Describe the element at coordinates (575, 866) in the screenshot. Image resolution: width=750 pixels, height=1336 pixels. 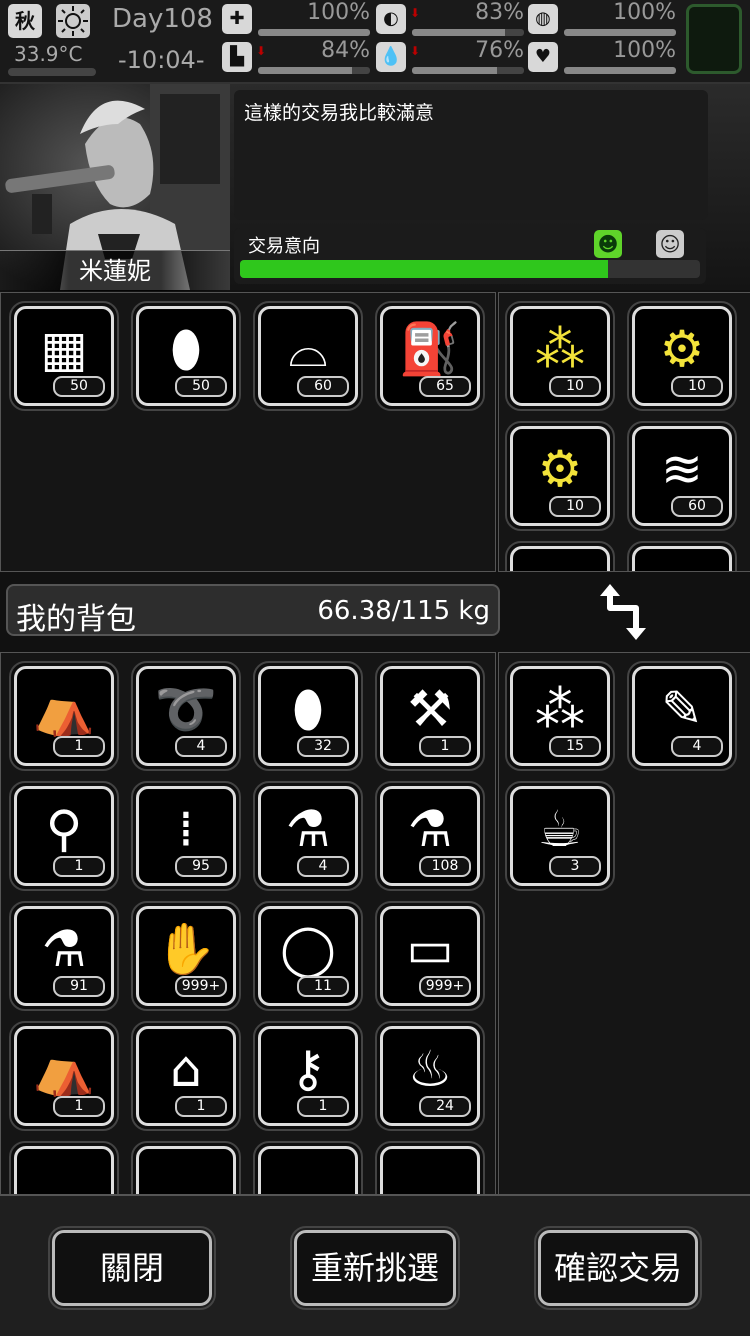
I see `item-count: 3` at that location.